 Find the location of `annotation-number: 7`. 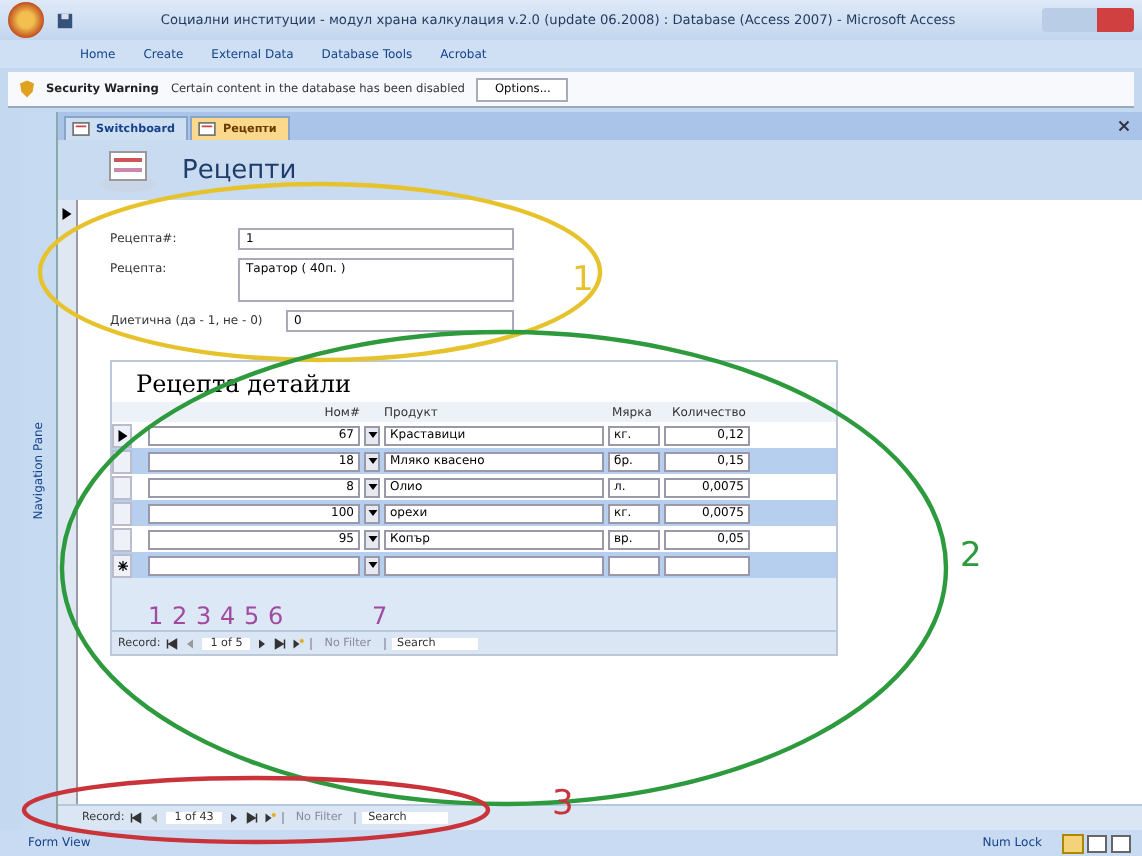

annotation-number: 7 is located at coordinates (380, 616).